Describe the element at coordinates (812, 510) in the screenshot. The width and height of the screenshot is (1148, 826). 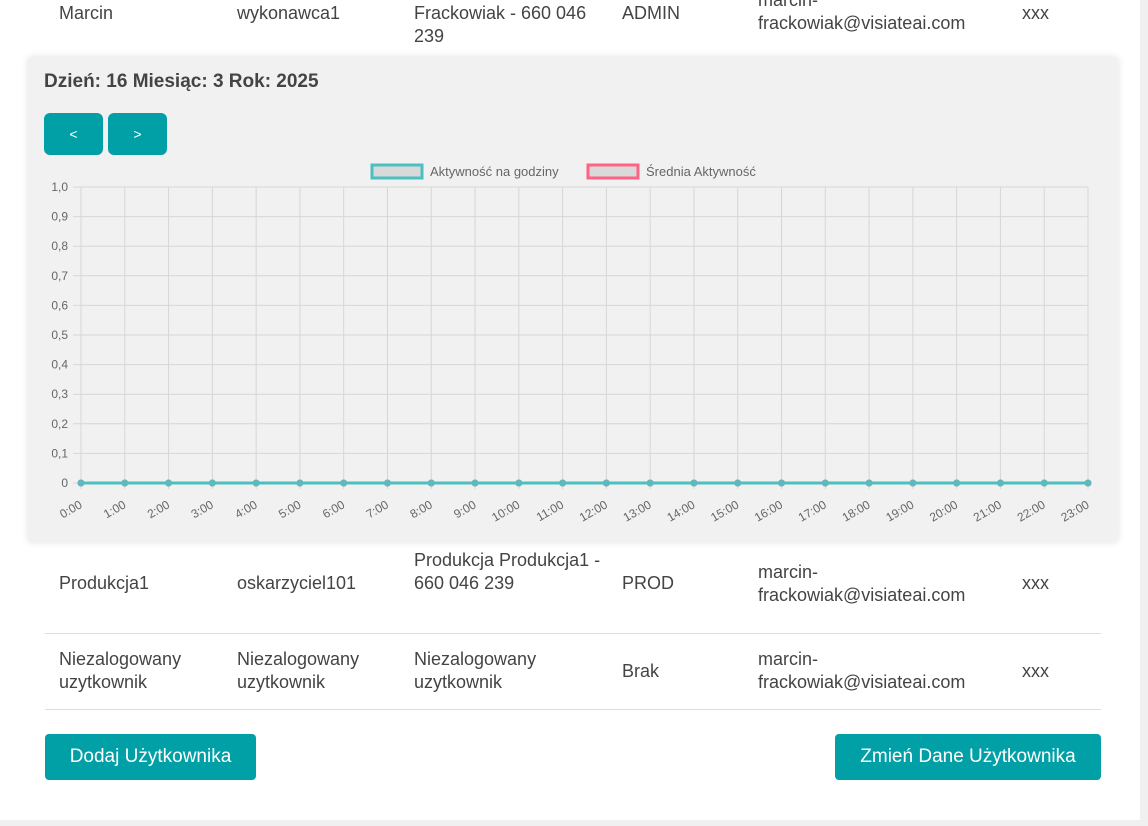
I see `x-tick-label: 17:00` at that location.